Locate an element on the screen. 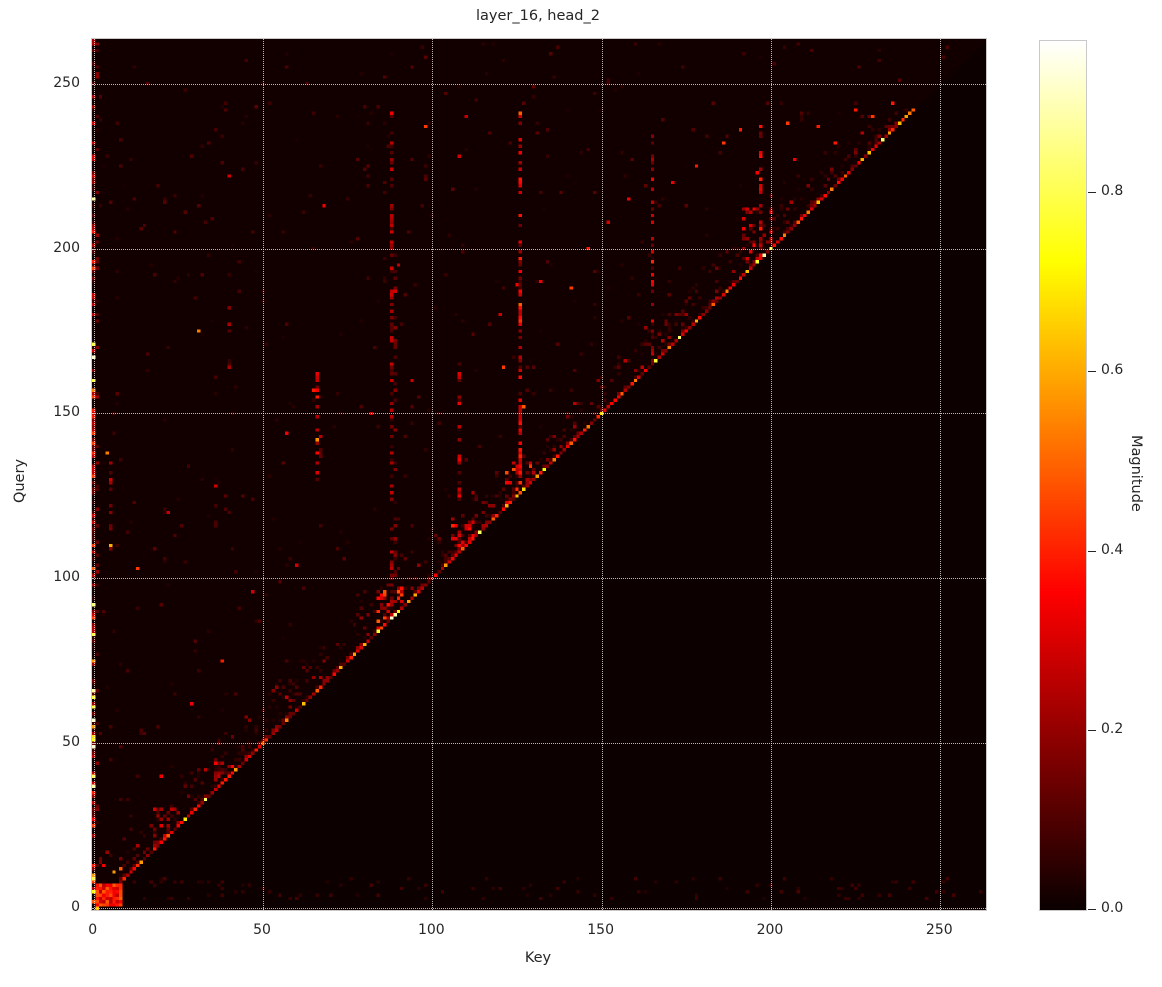  colorbar-tick-label: 0.6 is located at coordinates (1112, 370).